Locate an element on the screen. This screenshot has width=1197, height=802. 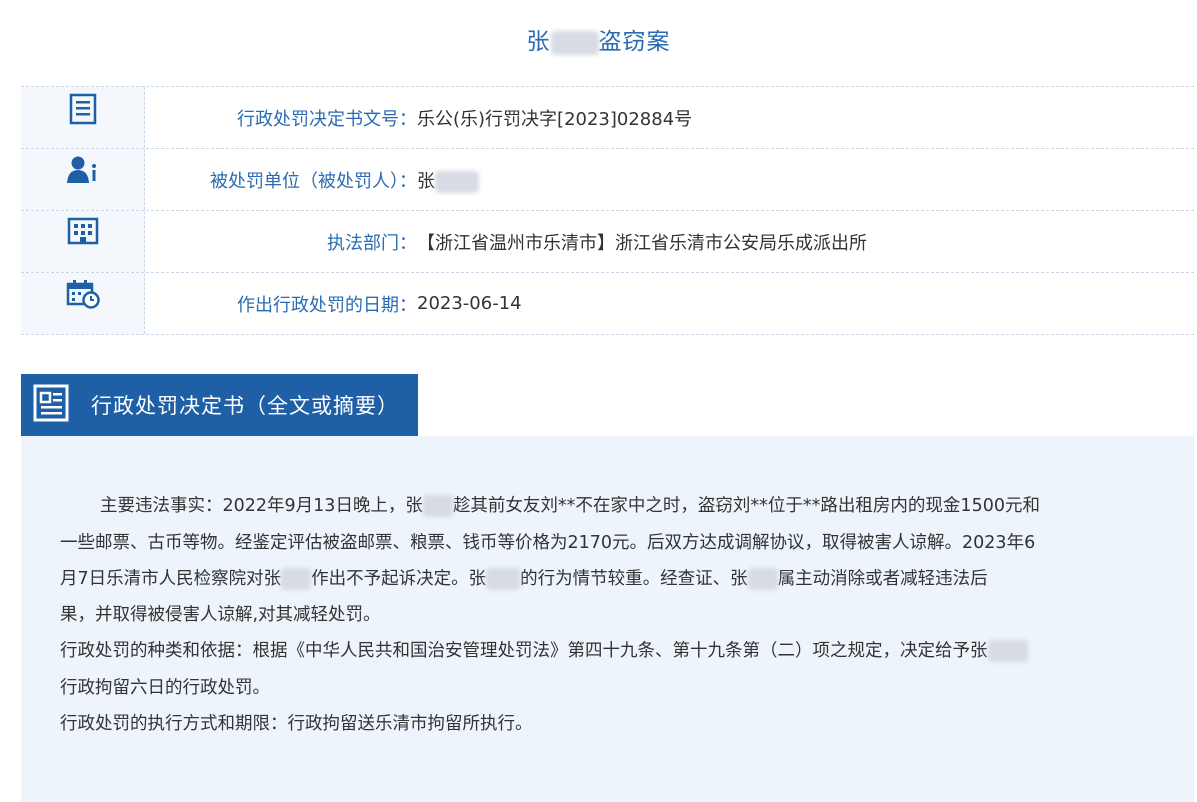
content-line: 行政拘留六日的行政处罚。 is located at coordinates (165, 688).